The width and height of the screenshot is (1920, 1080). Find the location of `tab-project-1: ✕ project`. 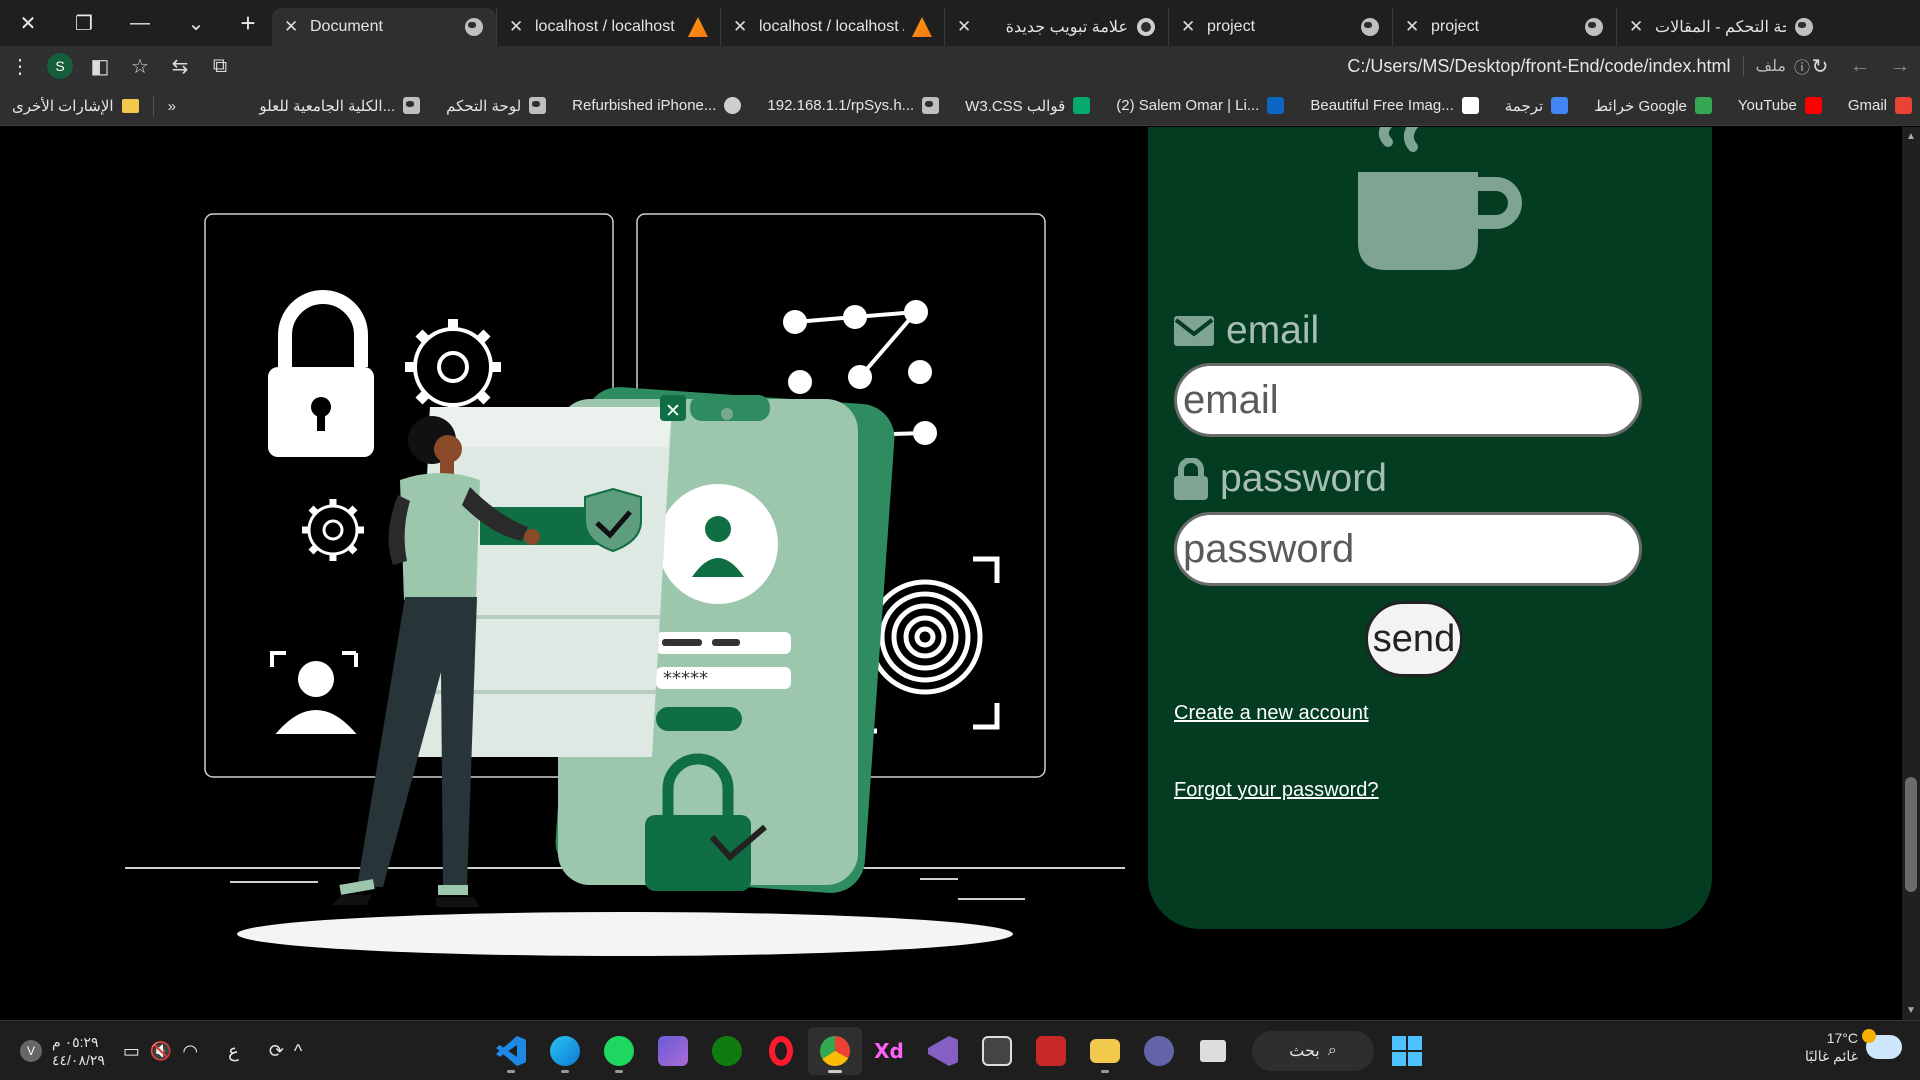

tab-project-1: ✕ project is located at coordinates (1280, 27).